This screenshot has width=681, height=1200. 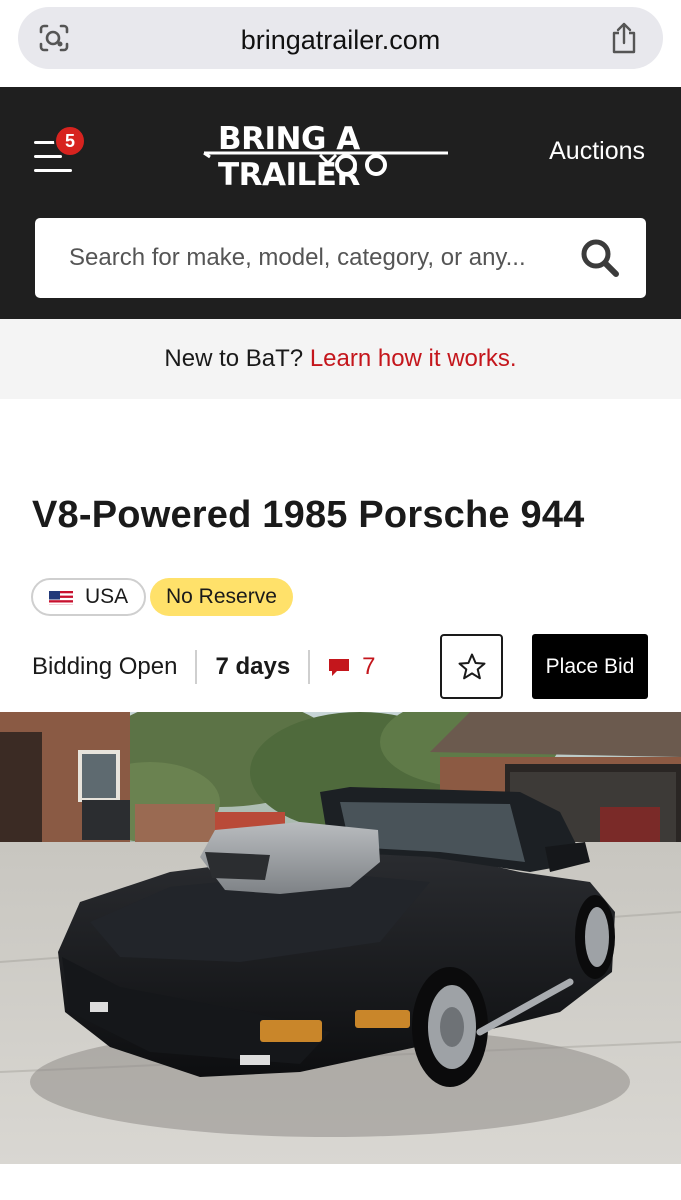 I want to click on promo-text: New to BaT?, so click(x=234, y=358).